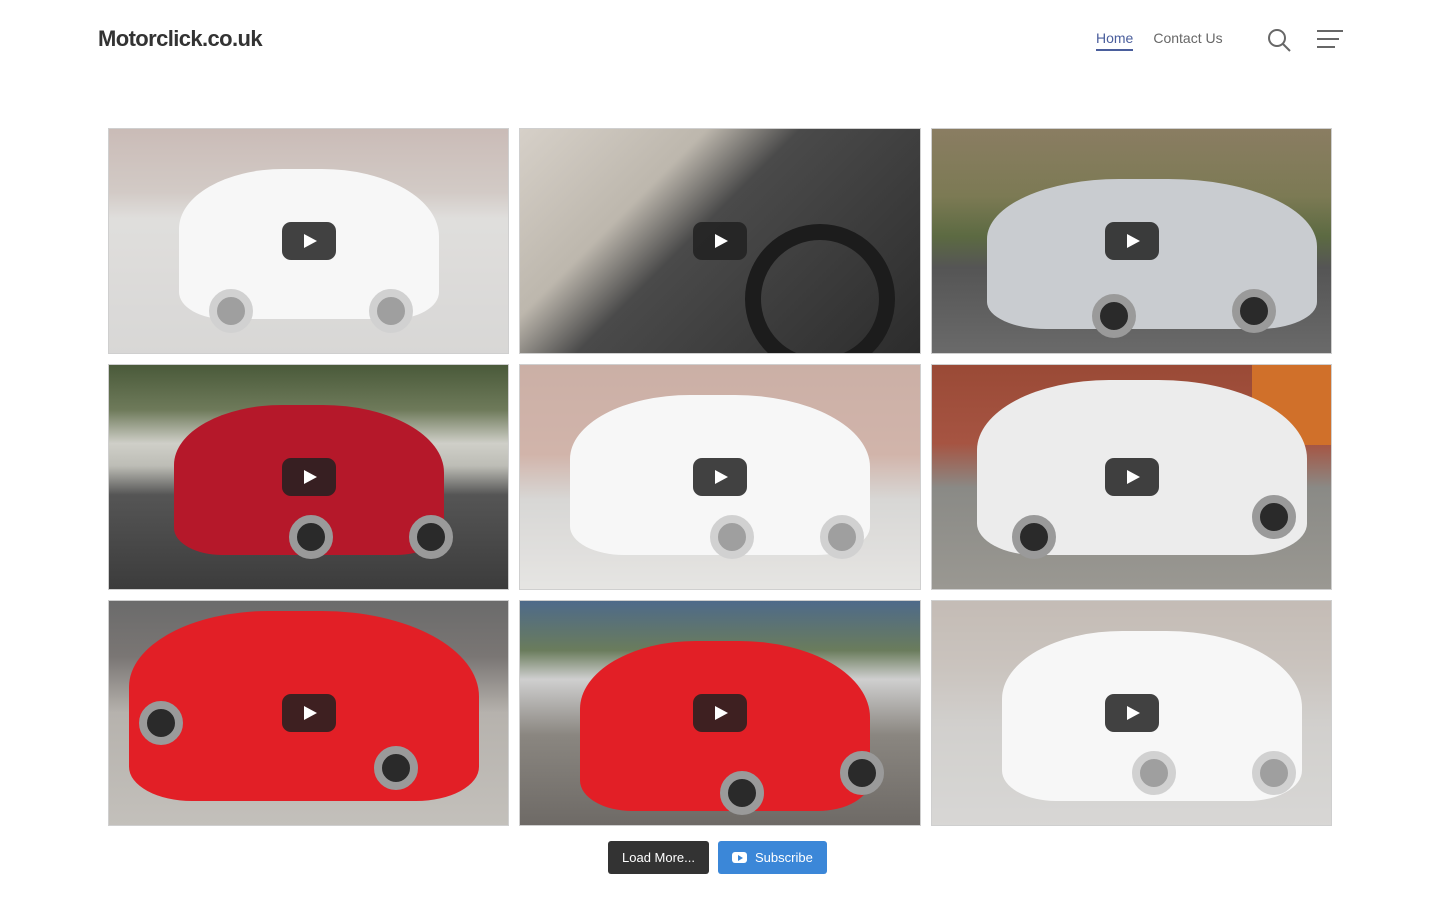 The width and height of the screenshot is (1440, 900). What do you see at coordinates (720, 40) in the screenshot?
I see `site-header: Motorclick.co.uk Home Contact Us` at bounding box center [720, 40].